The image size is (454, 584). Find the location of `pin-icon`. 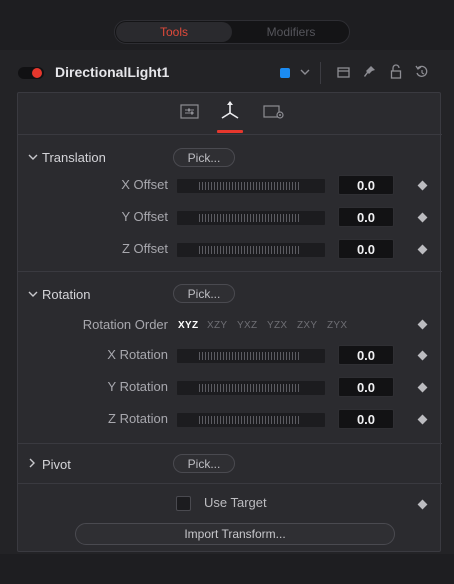

pin-icon is located at coordinates (370, 74).